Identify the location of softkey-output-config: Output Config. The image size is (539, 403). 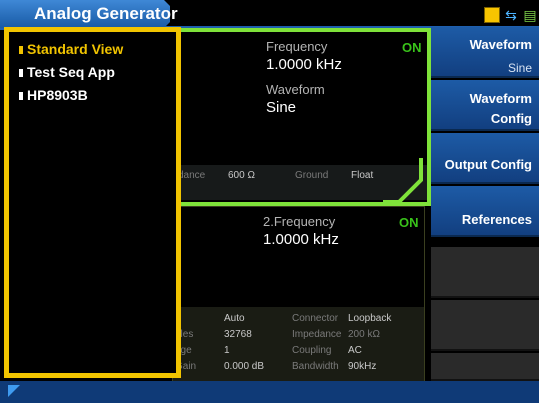
(485, 158).